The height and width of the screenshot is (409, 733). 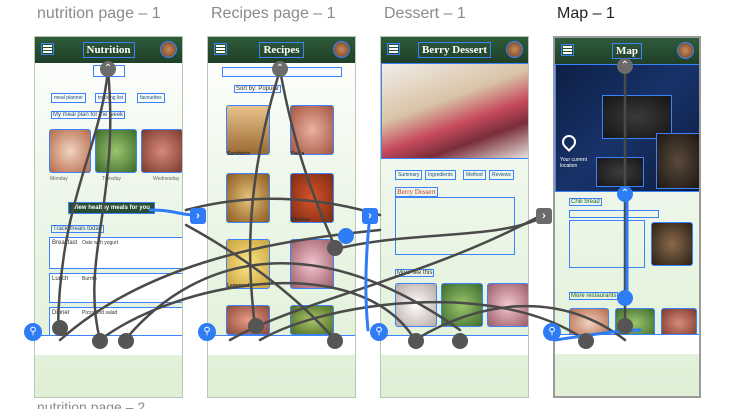 What do you see at coordinates (59, 179) in the screenshot?
I see `day-label-monday: Monday` at bounding box center [59, 179].